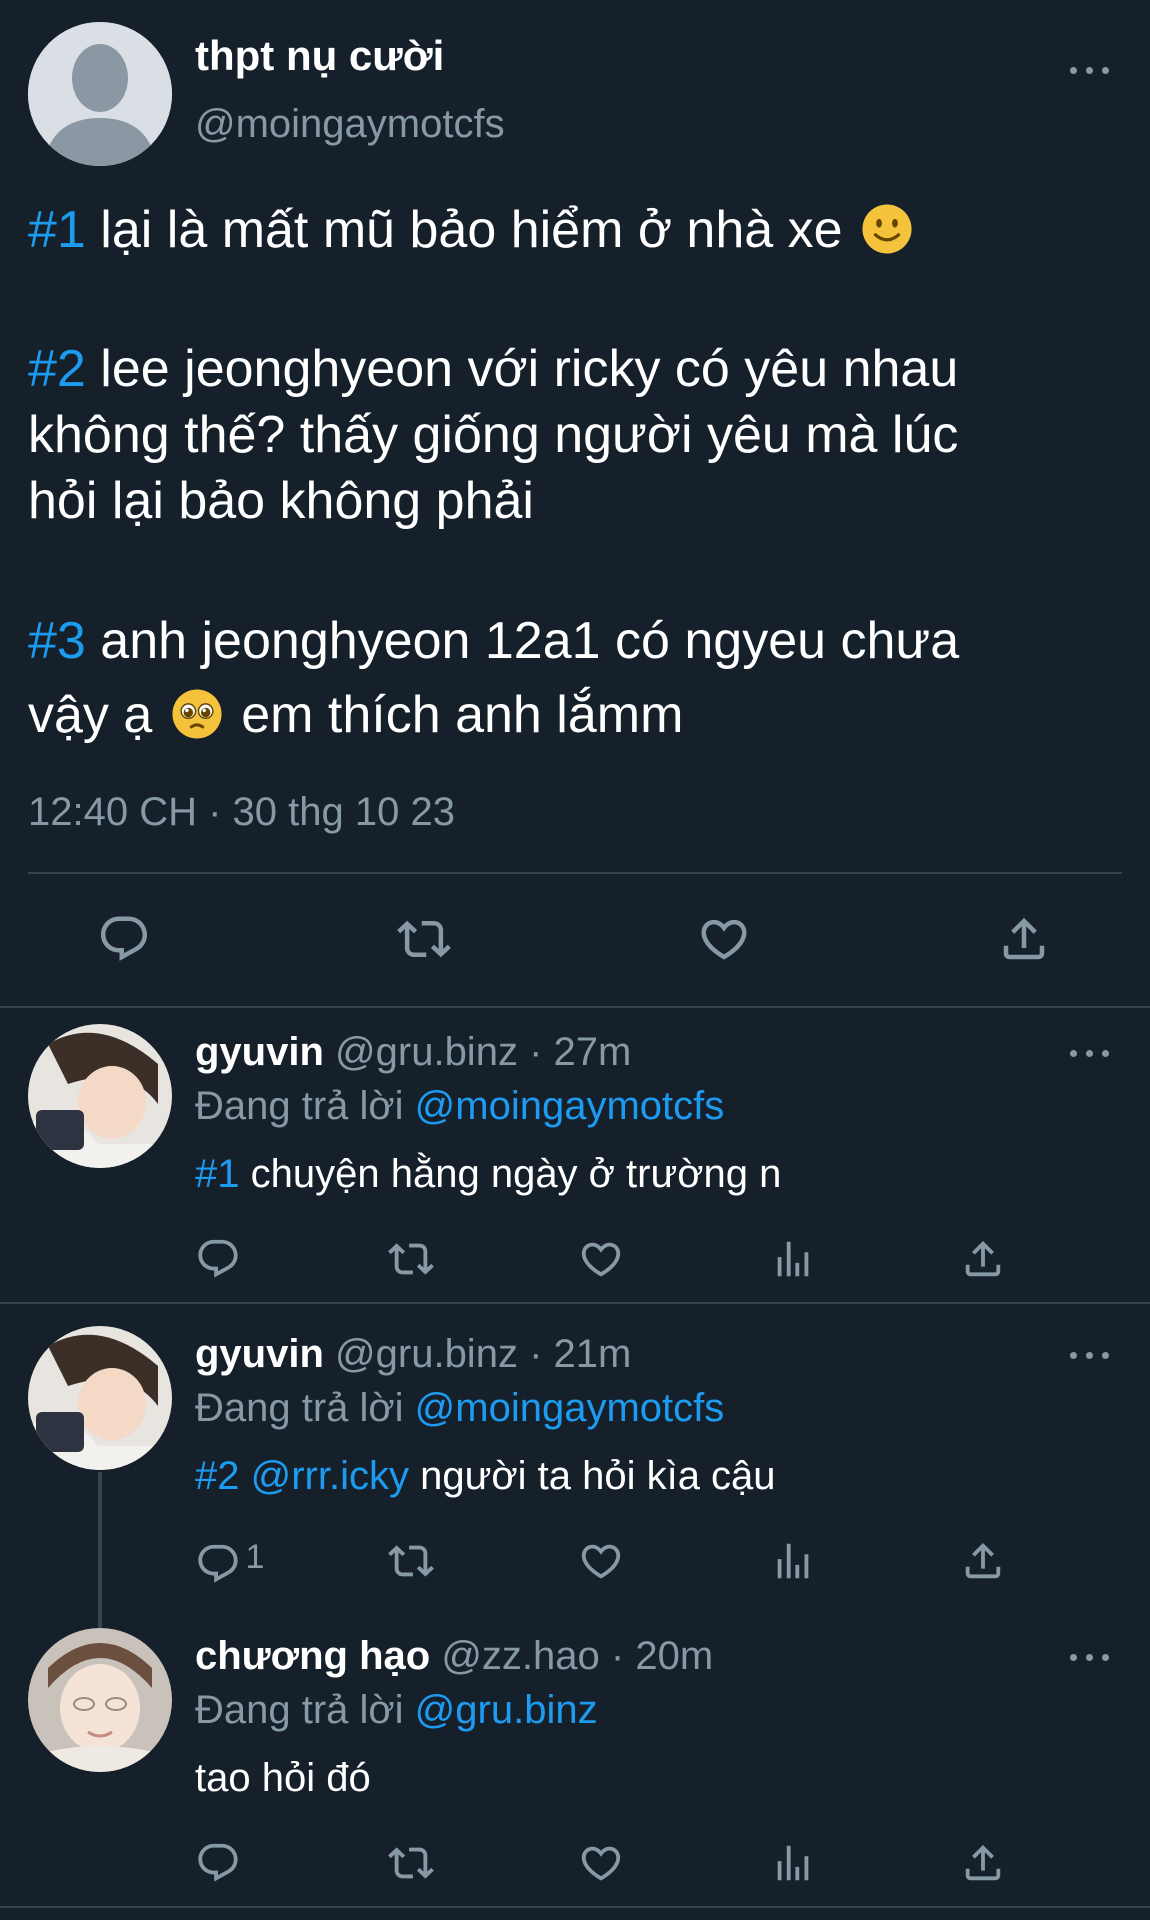 The image size is (1150, 1920). Describe the element at coordinates (312, 1656) in the screenshot. I see `reply-author-name: chương hạo` at that location.